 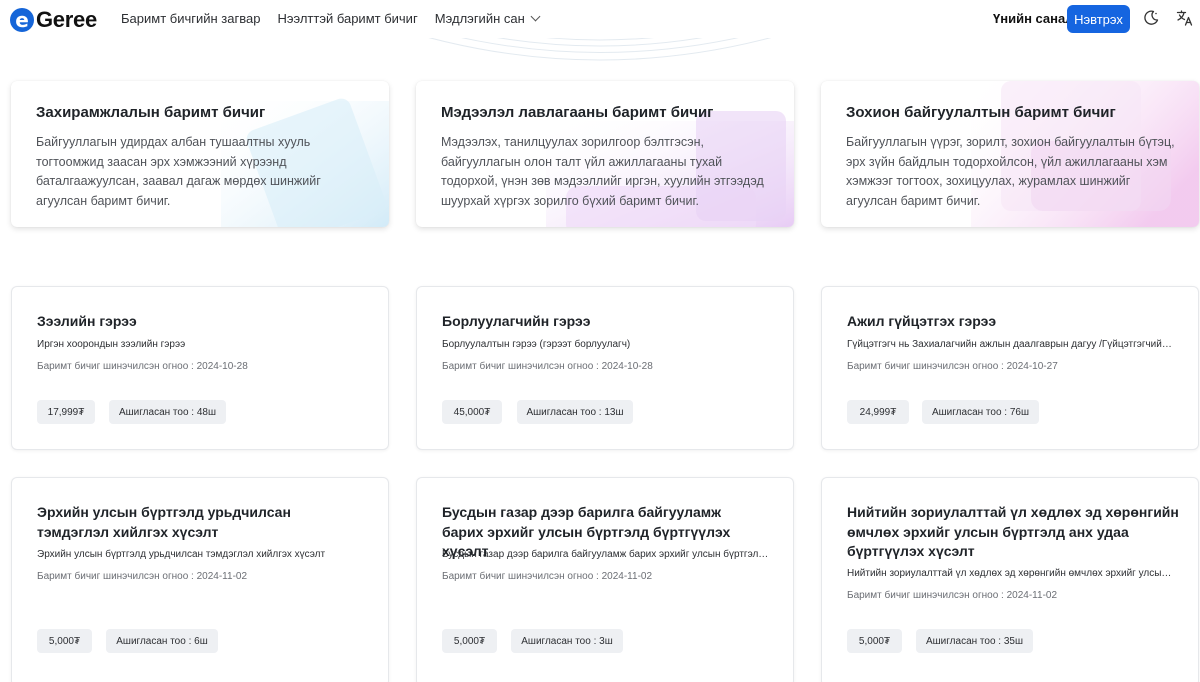 I want to click on usage-badge: Ашигласан тоо : 6ш, so click(x=162, y=641).